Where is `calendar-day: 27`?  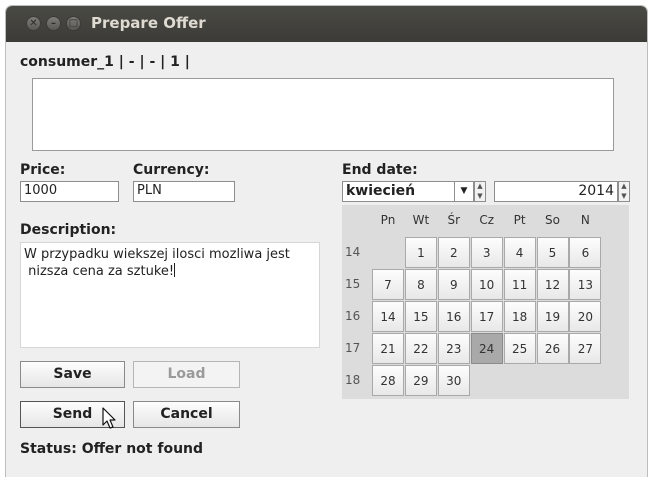 calendar-day: 27 is located at coordinates (585, 348).